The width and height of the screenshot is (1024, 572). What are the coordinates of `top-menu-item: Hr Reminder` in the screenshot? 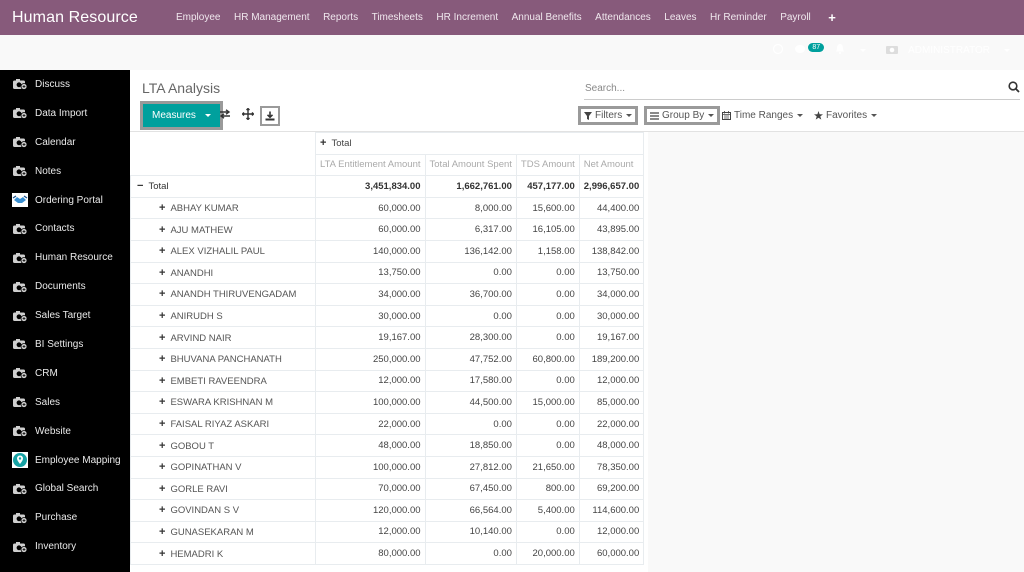 It's located at (738, 17).